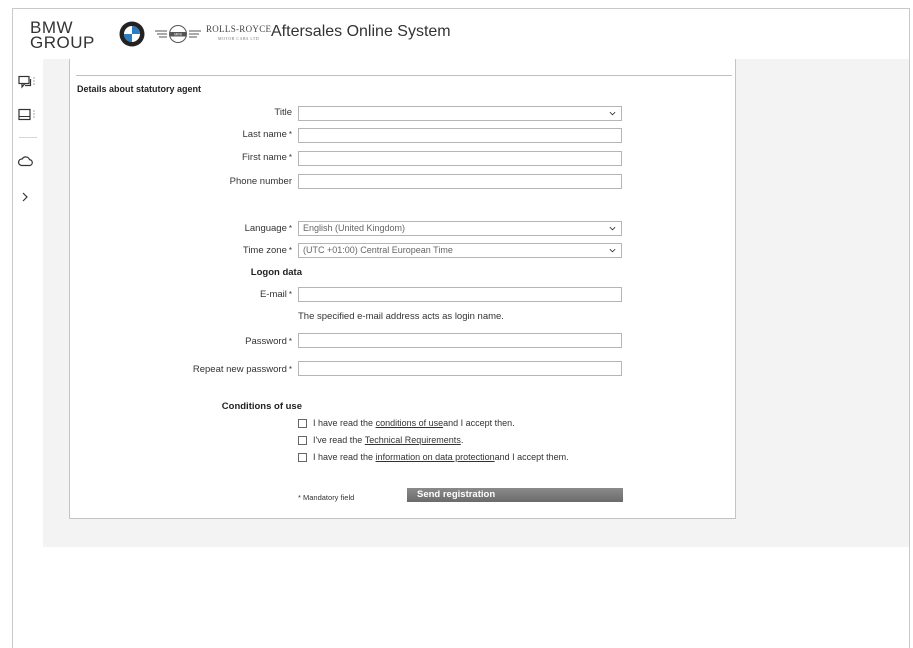 The width and height of the screenshot is (913, 648). What do you see at coordinates (410, 423) in the screenshot?
I see `conditions-of-use-link: conditions of use` at bounding box center [410, 423].